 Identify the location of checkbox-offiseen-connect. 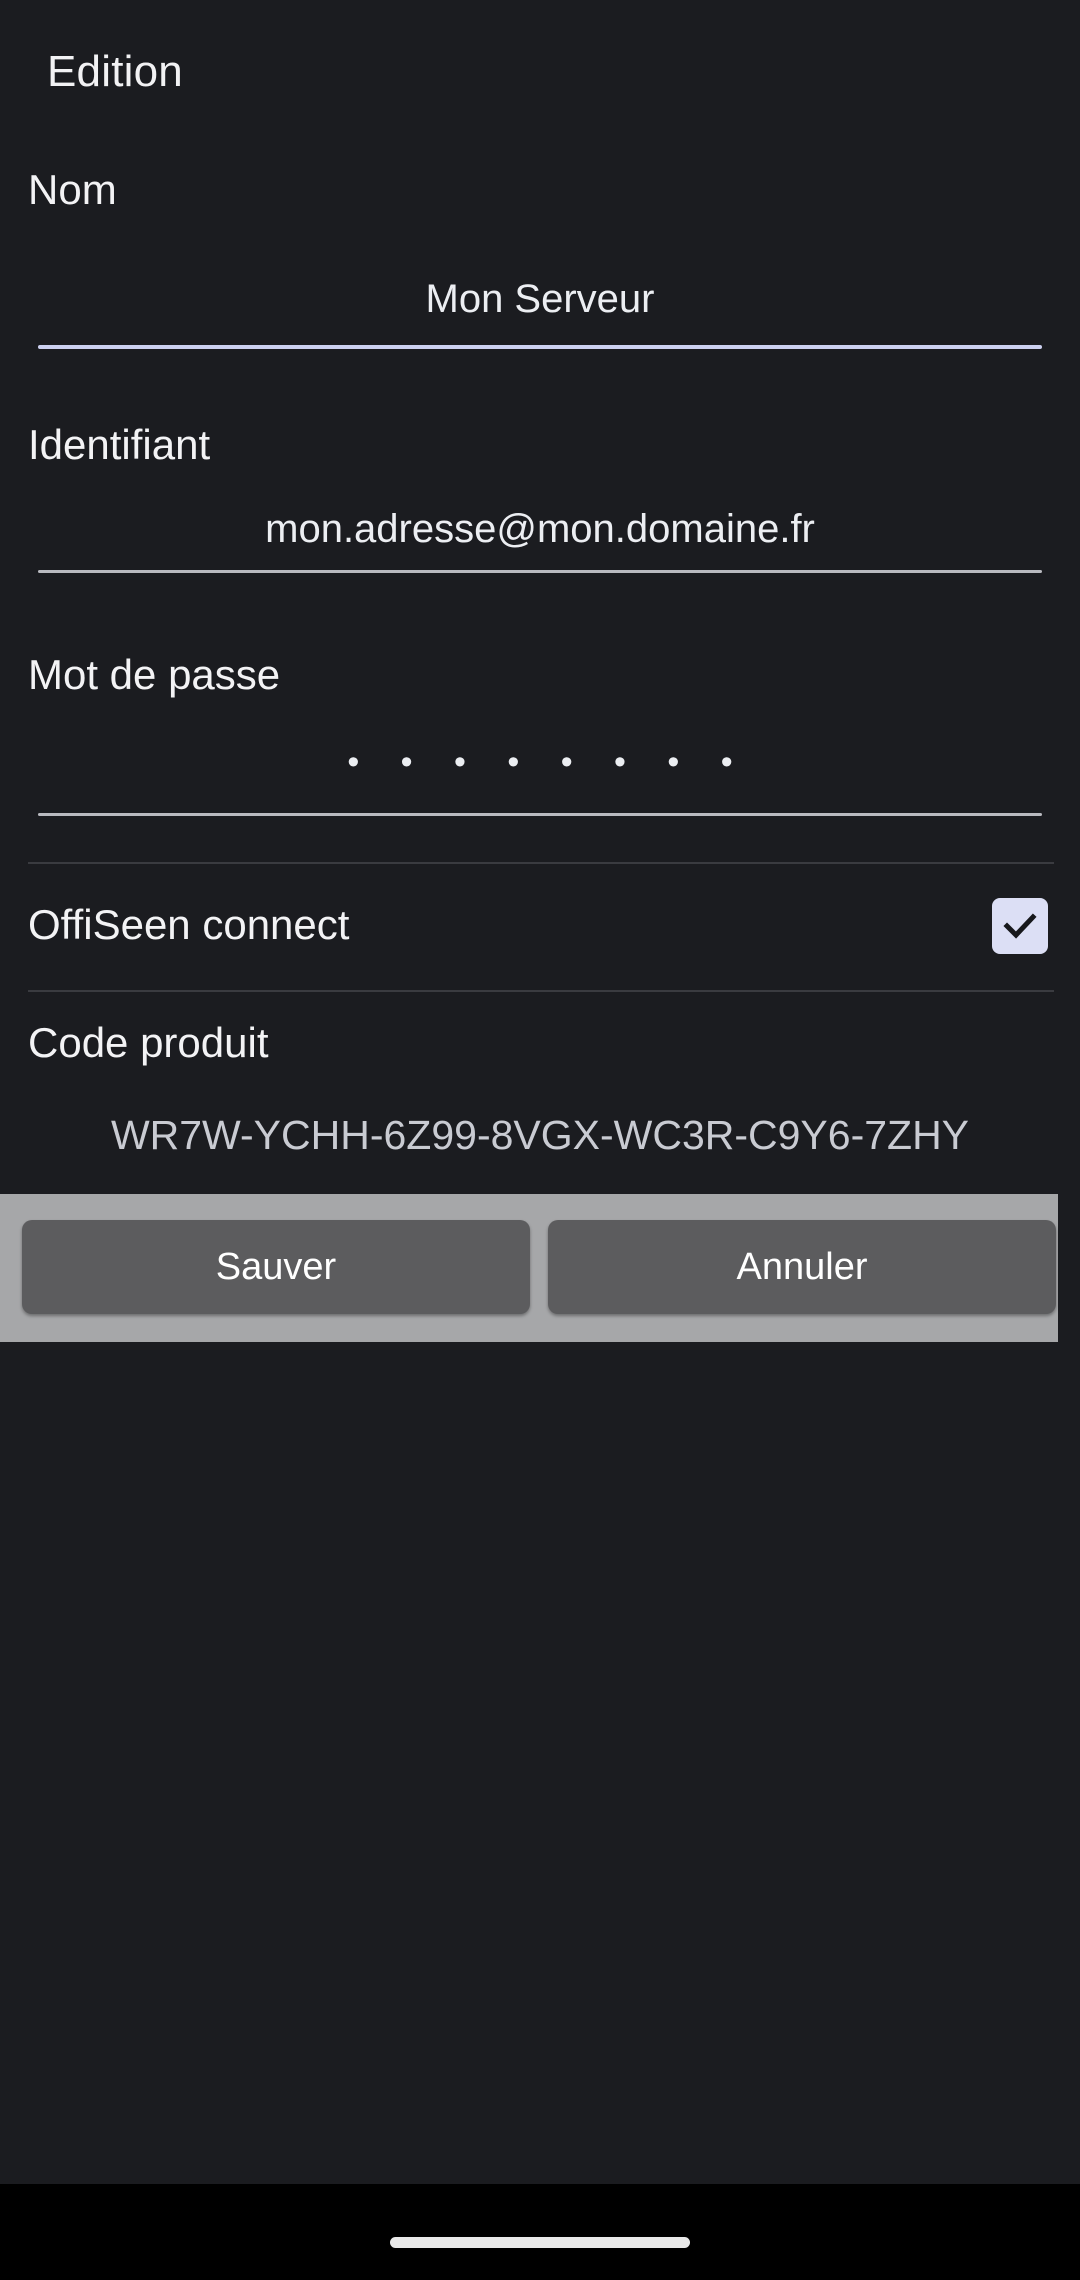
(1020, 926).